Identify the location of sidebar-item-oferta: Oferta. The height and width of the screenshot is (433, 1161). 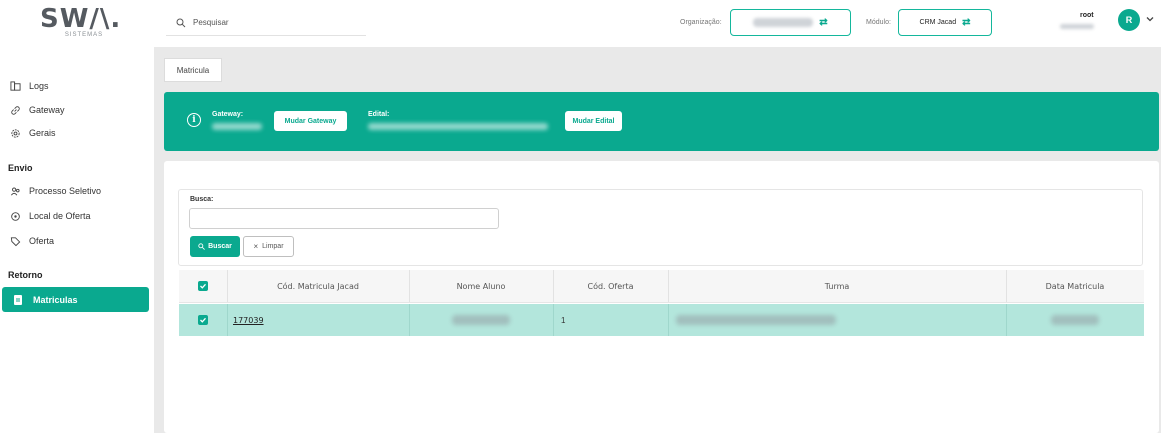
(31, 241).